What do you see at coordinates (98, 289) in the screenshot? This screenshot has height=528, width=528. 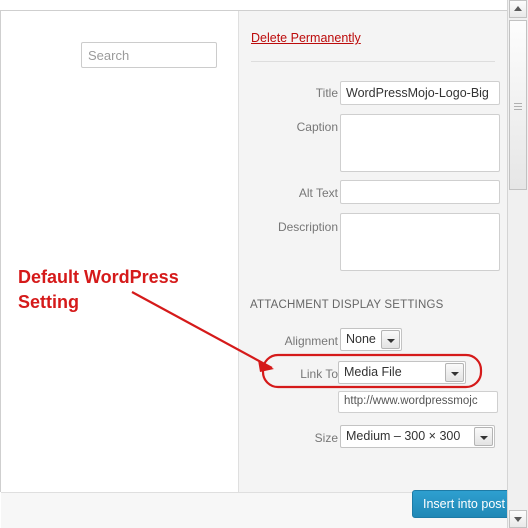 I see `annotation-text: Default WordPress Setting` at bounding box center [98, 289].